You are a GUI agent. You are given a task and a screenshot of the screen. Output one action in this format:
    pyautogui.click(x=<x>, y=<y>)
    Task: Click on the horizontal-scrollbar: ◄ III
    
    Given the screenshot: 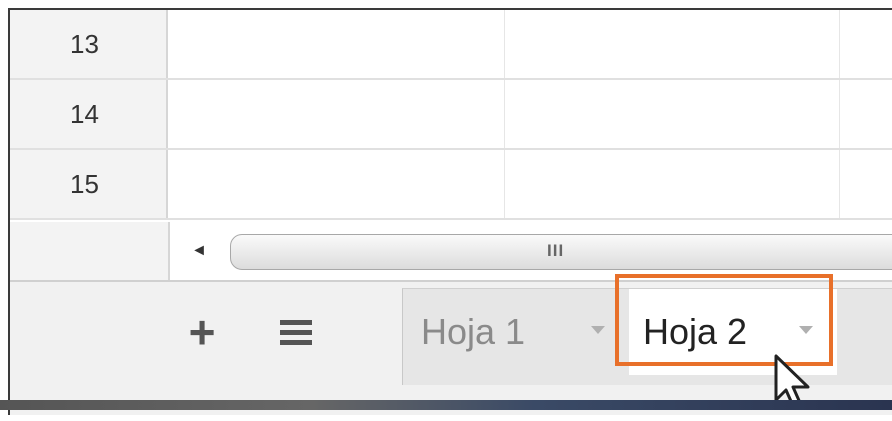 What is the action you would take?
    pyautogui.click(x=451, y=252)
    